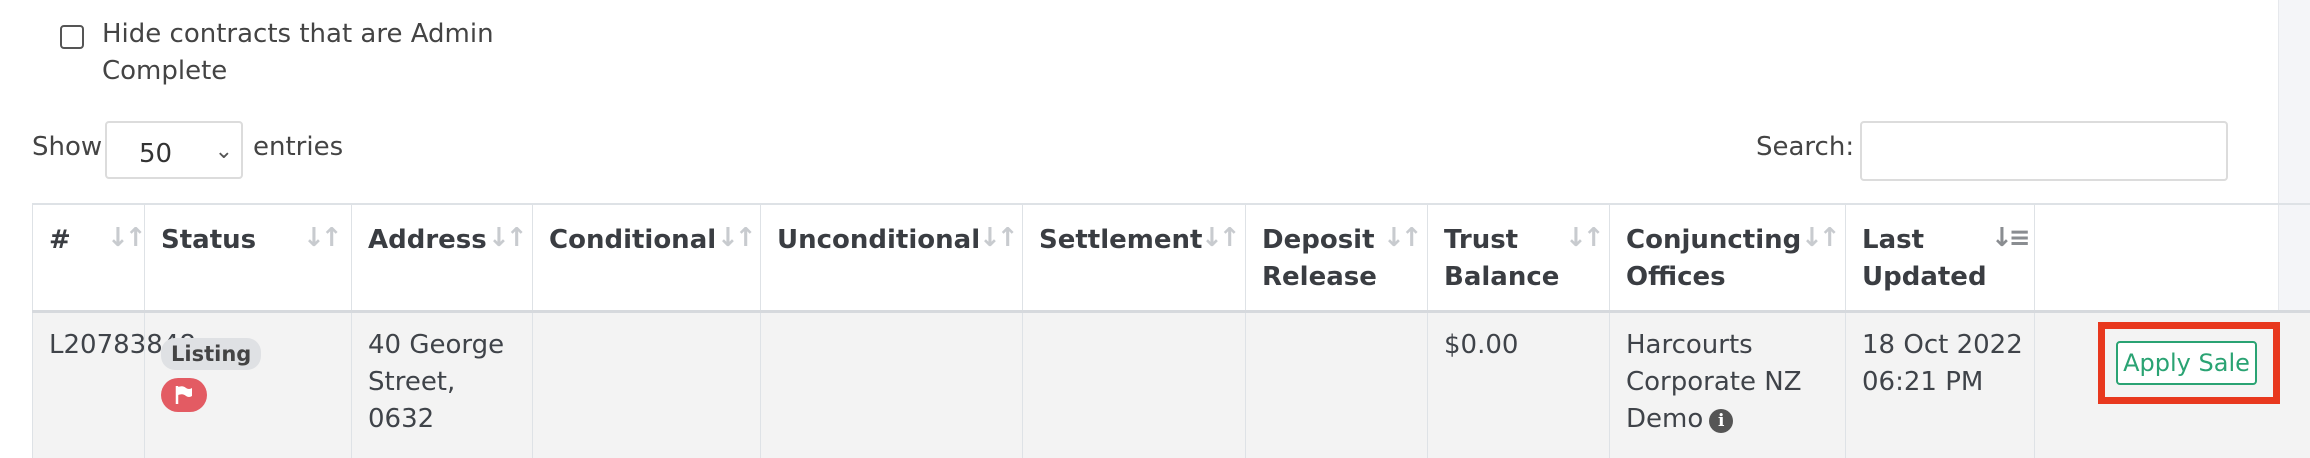 Image resolution: width=2310 pixels, height=458 pixels. I want to click on hide-admin-complete-filter: Hide contracts that are Admin Complete, so click(291, 53).